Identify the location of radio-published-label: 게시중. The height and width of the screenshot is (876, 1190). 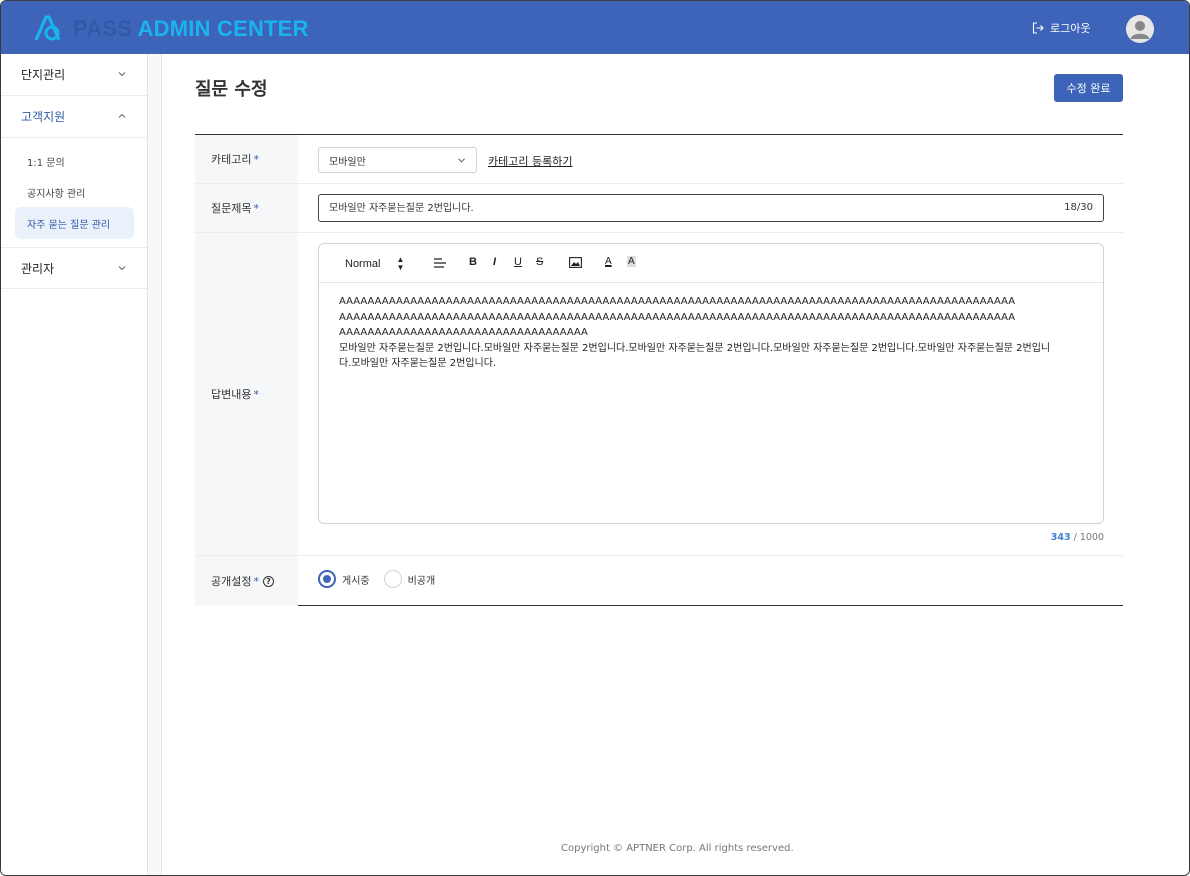
(356, 581).